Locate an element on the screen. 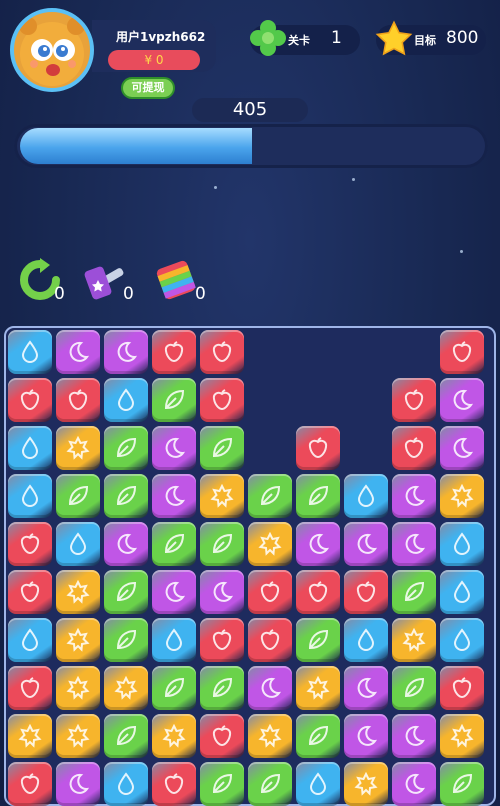  target-value: 800 is located at coordinates (462, 38).